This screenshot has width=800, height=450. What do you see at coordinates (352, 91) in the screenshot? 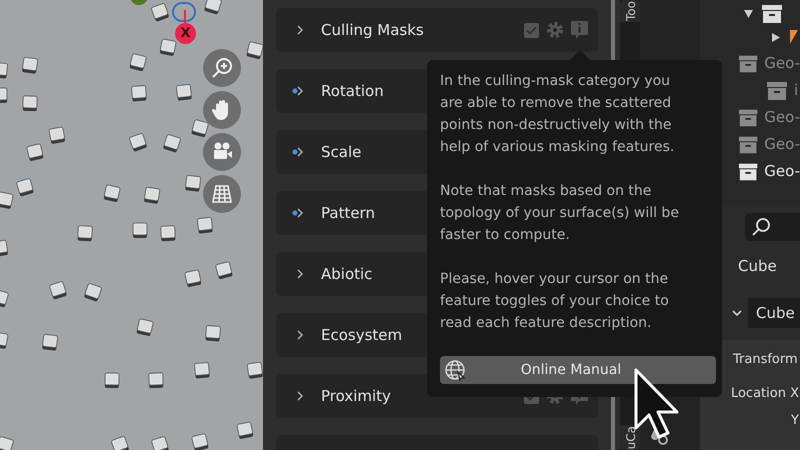
I see `section-title: Rotation` at bounding box center [352, 91].